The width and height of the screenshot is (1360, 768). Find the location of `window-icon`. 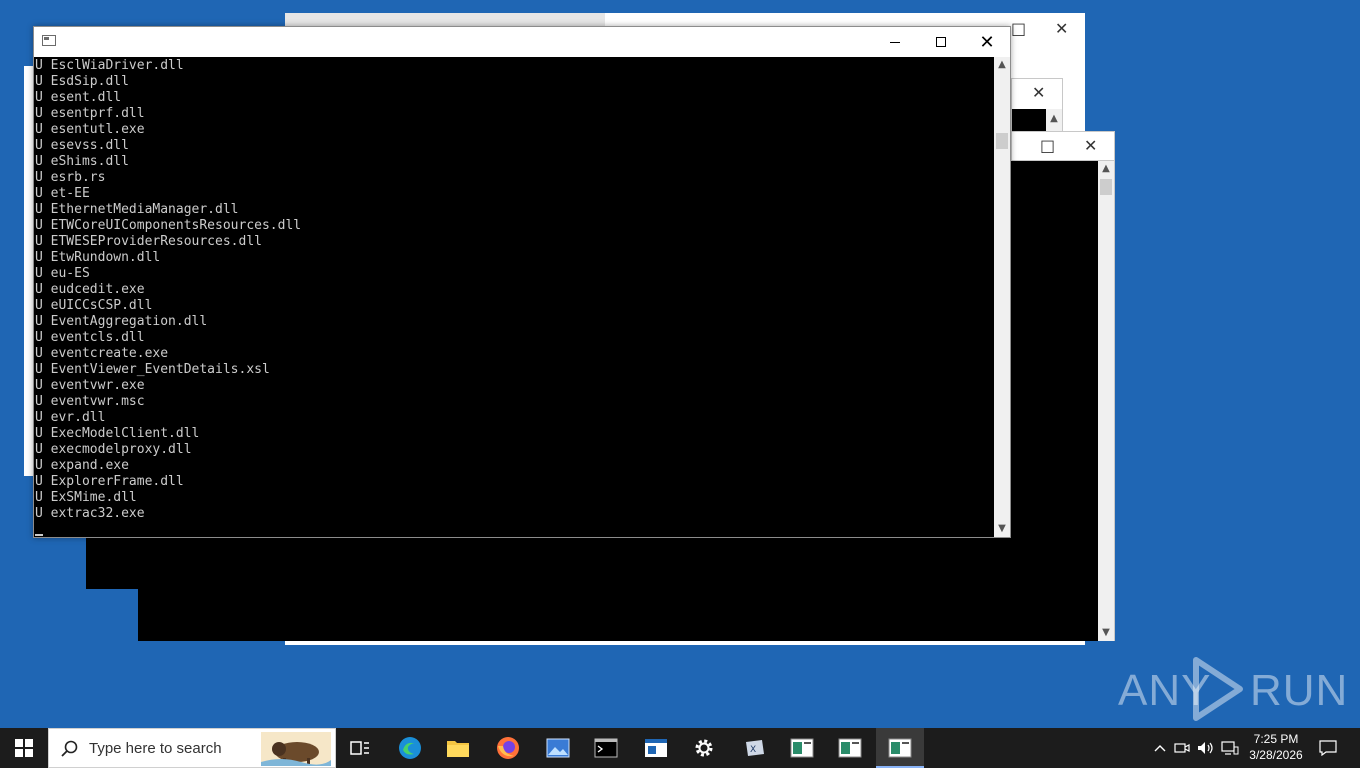

window-icon is located at coordinates (656, 748).